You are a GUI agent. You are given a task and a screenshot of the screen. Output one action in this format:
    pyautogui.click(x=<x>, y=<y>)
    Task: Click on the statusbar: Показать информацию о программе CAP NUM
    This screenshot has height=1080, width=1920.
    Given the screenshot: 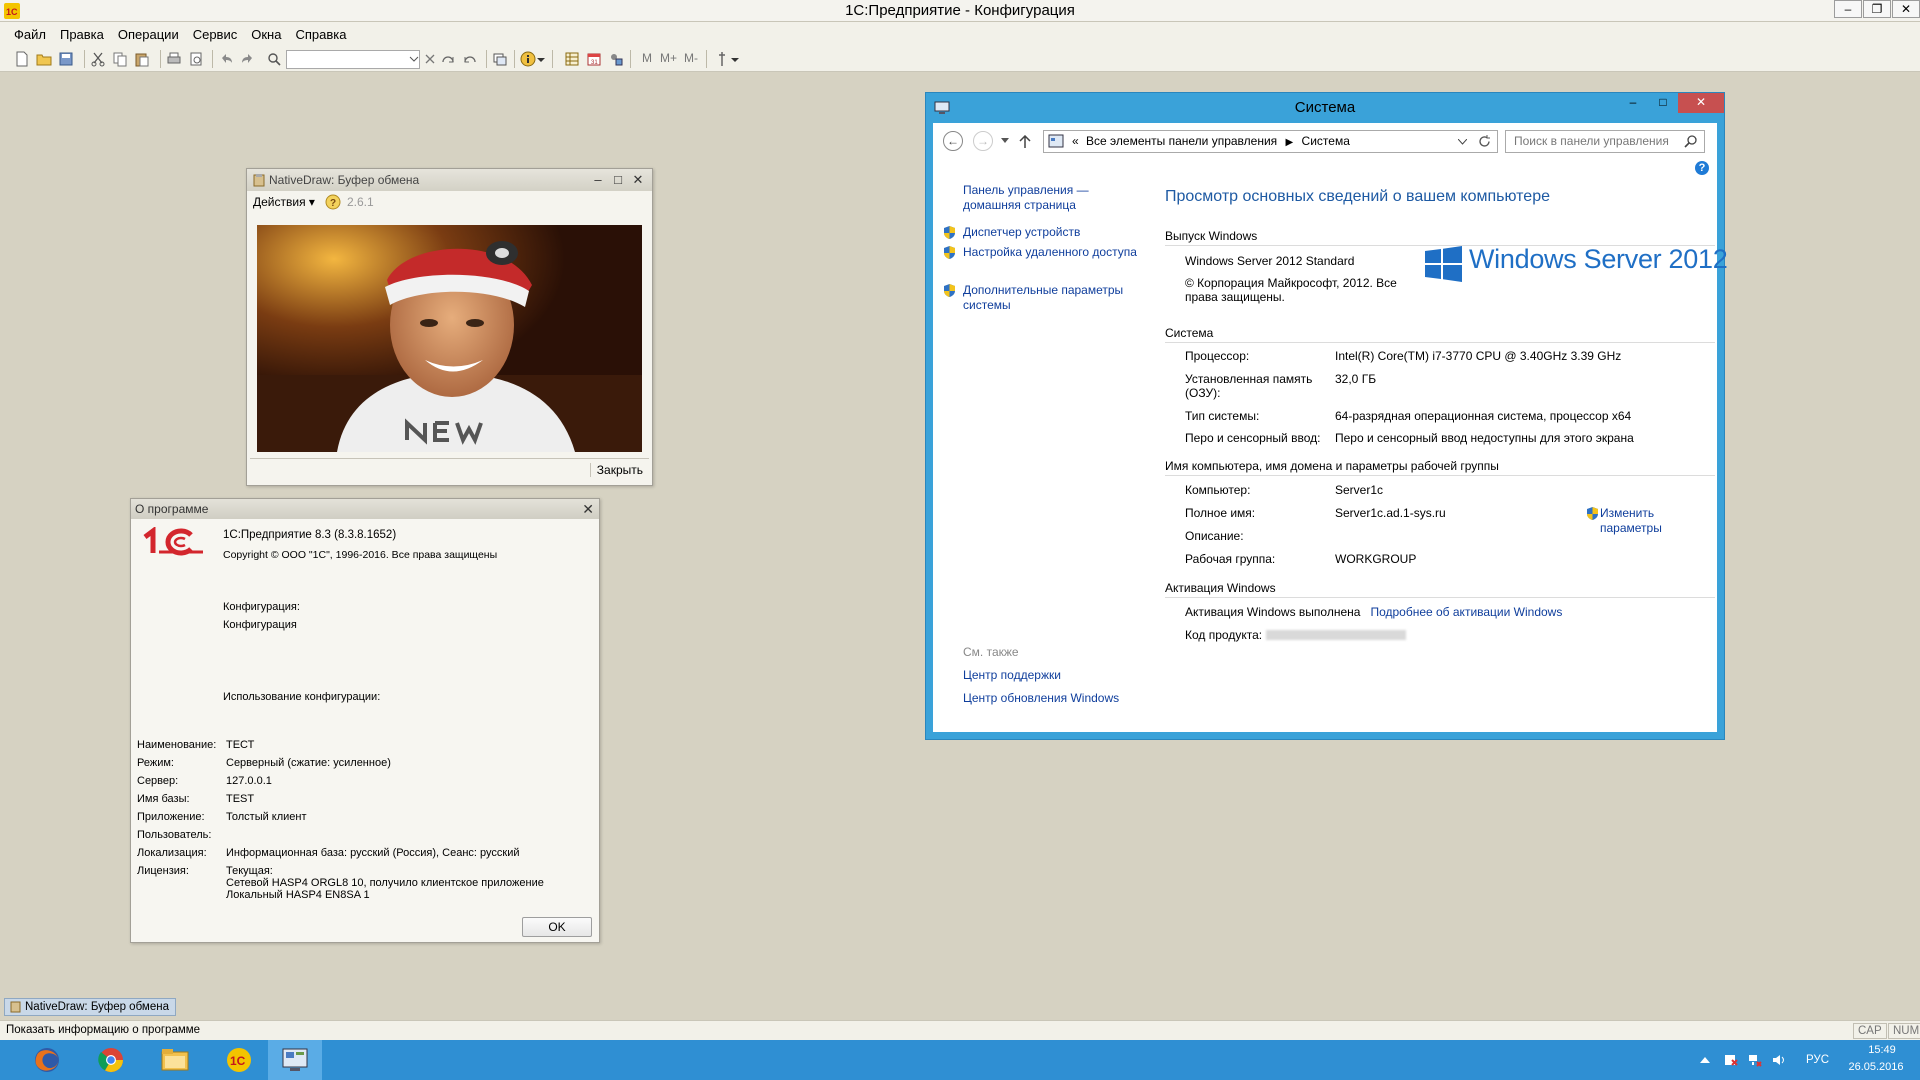 What is the action you would take?
    pyautogui.click(x=960, y=1030)
    